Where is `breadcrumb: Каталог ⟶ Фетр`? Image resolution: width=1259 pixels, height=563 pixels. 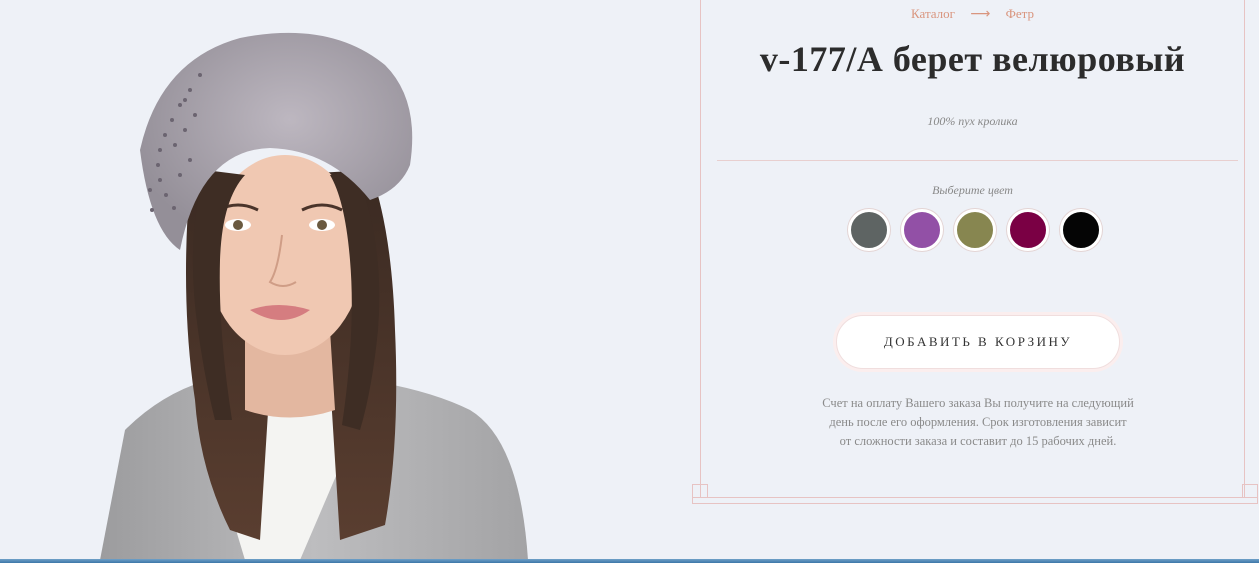 breadcrumb: Каталог ⟶ Фетр is located at coordinates (972, 14).